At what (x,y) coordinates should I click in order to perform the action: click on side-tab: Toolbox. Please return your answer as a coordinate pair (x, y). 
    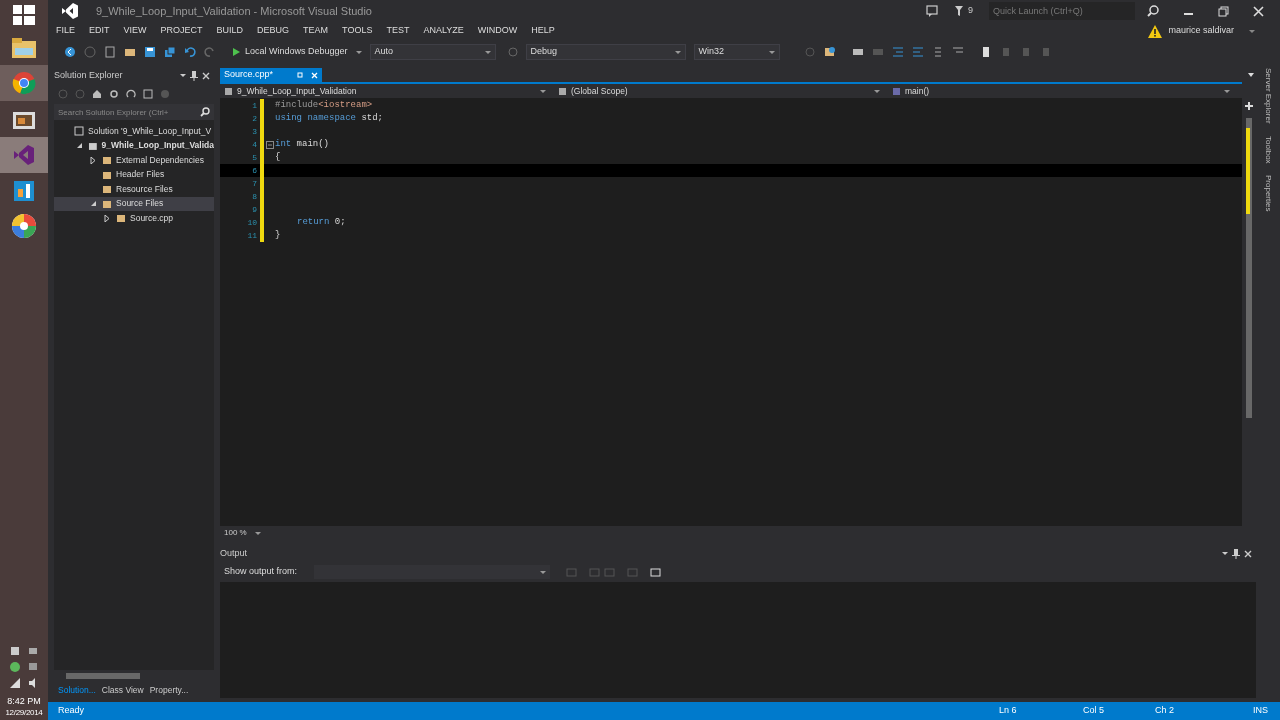
    Looking at the image, I should click on (1268, 149).